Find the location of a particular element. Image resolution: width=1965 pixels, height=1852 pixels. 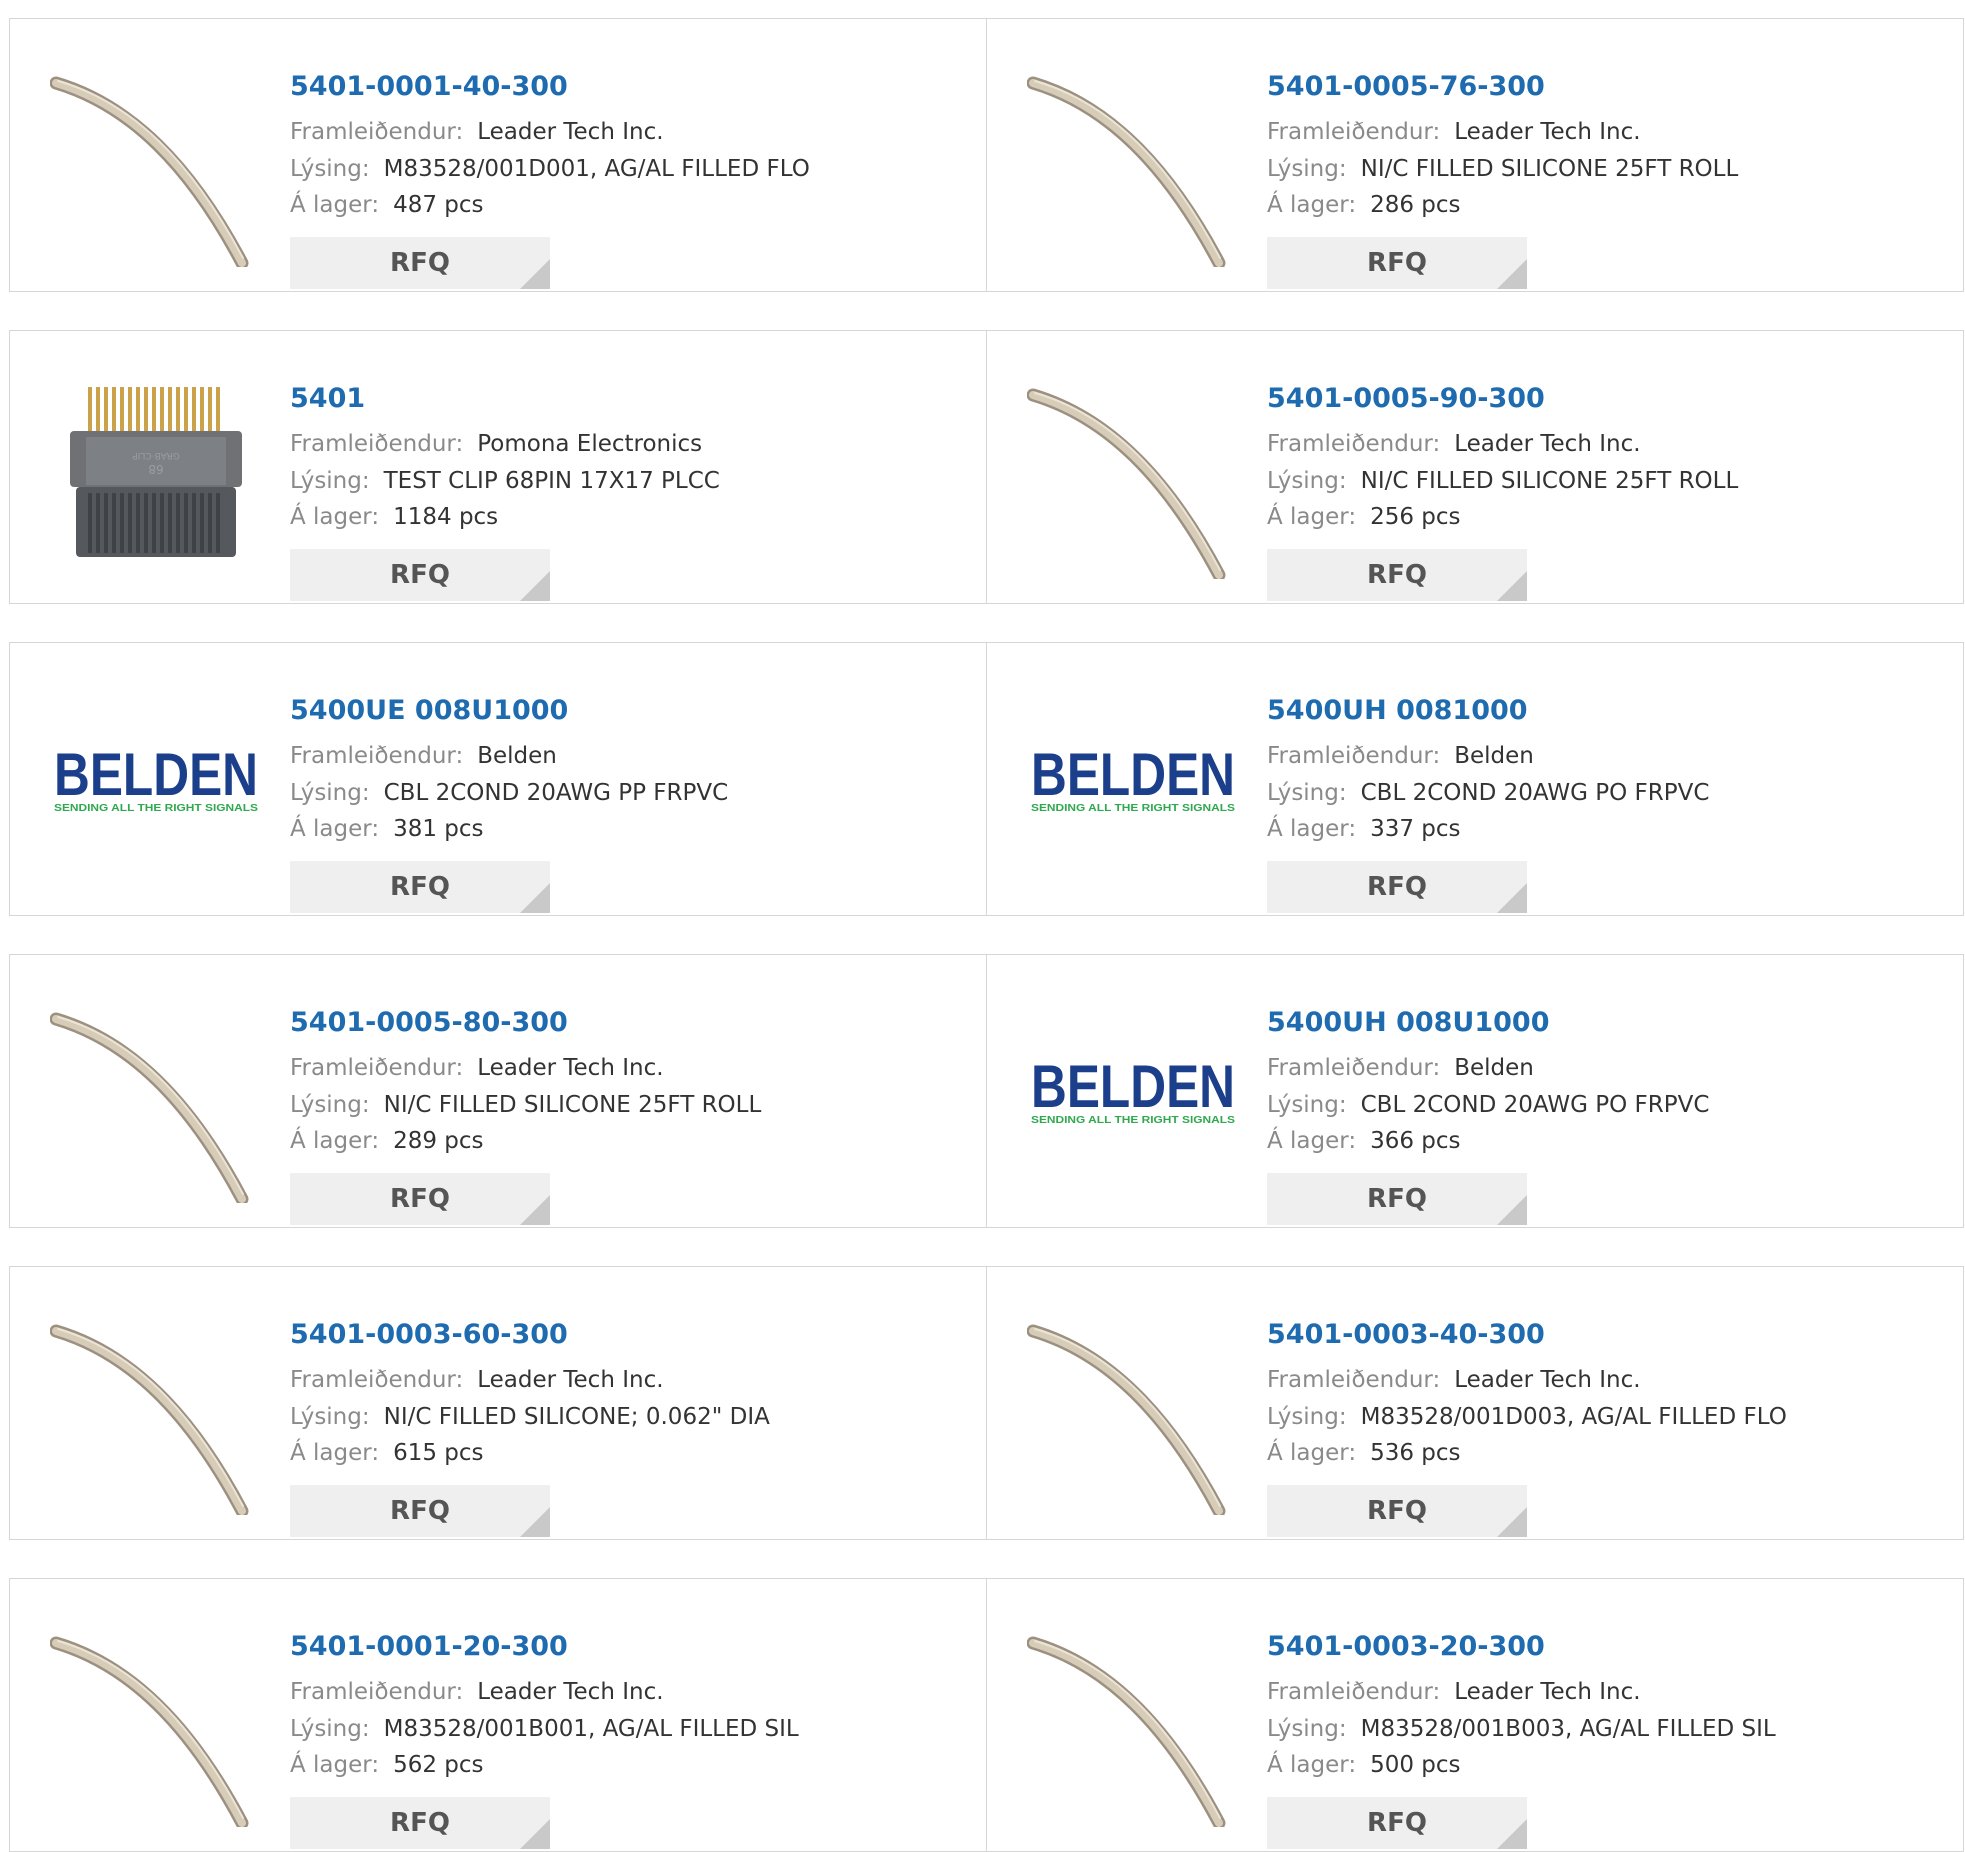

part-number-link: 5400UE 008U1000 is located at coordinates (429, 710).